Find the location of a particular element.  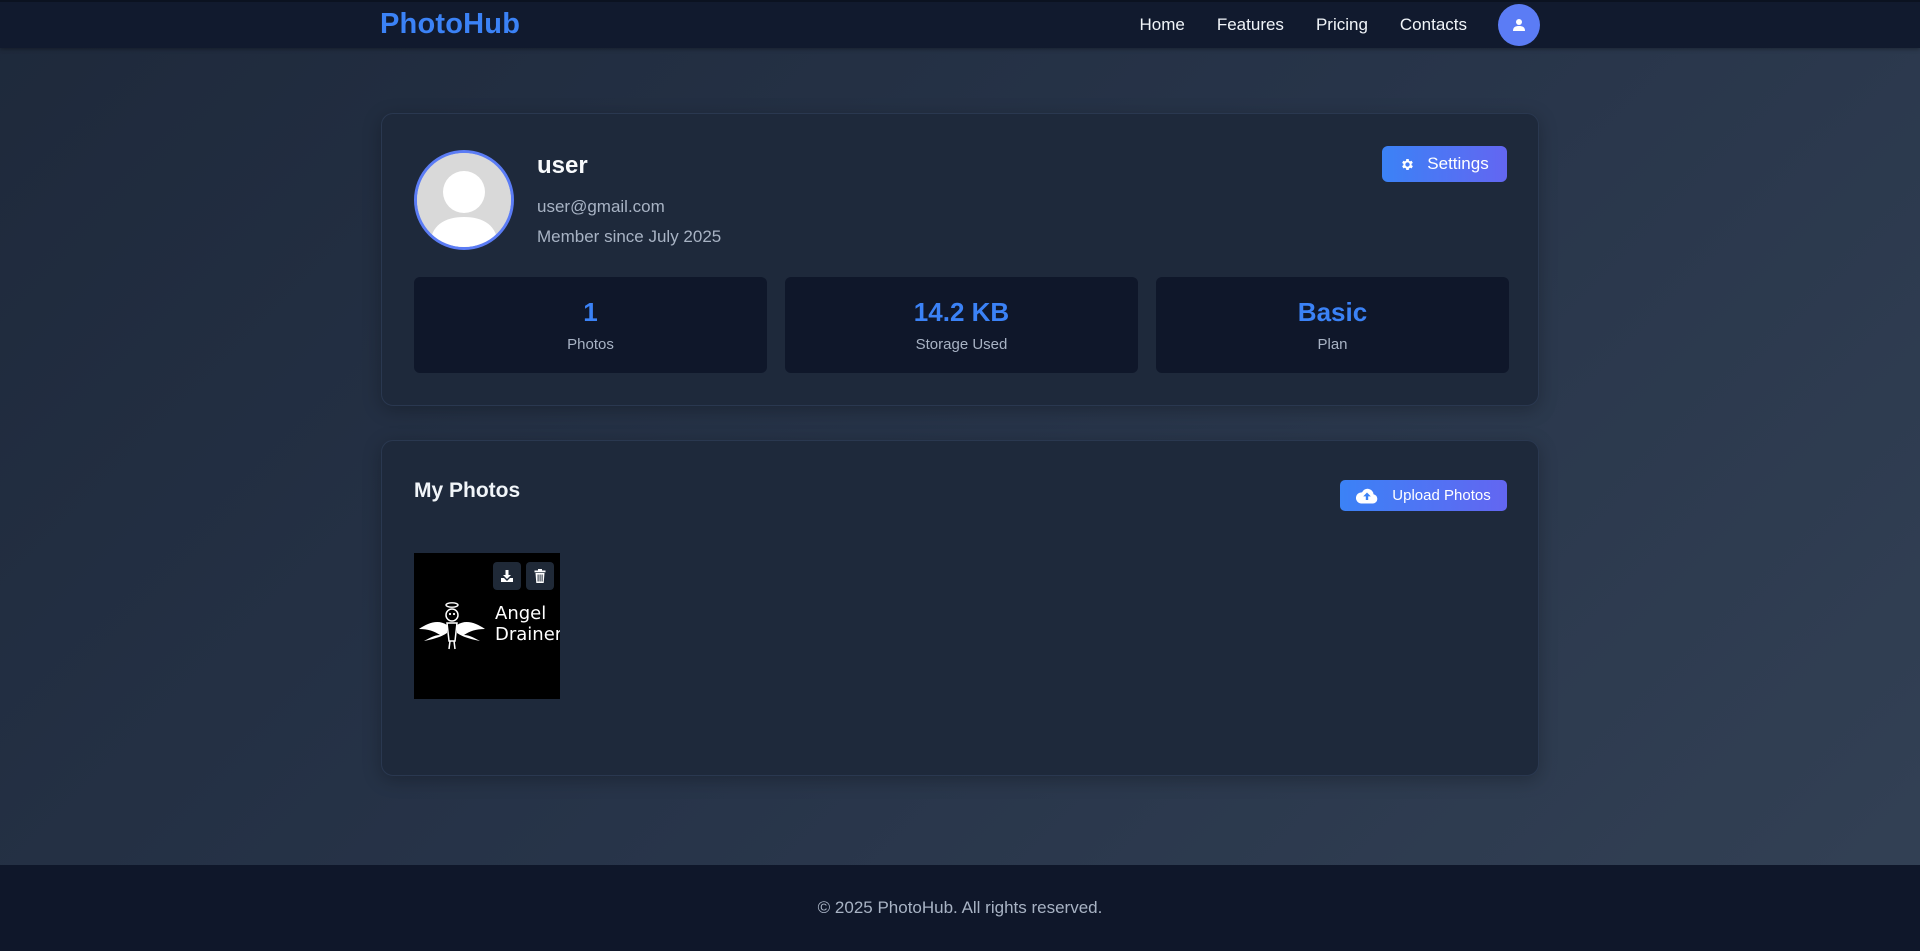

nav-link-pricing: Pricing is located at coordinates (1342, 25).